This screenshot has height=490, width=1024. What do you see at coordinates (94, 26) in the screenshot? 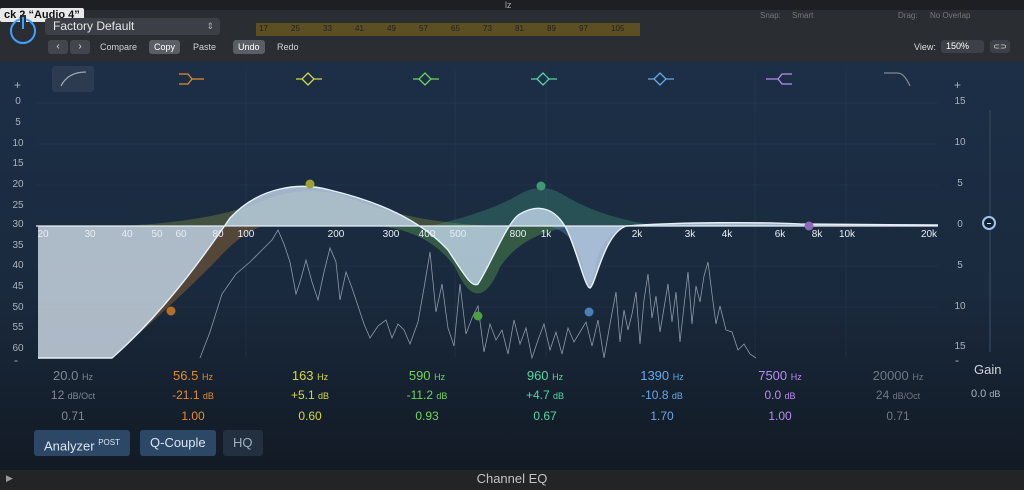
I see `preset-value: Factory Default` at bounding box center [94, 26].